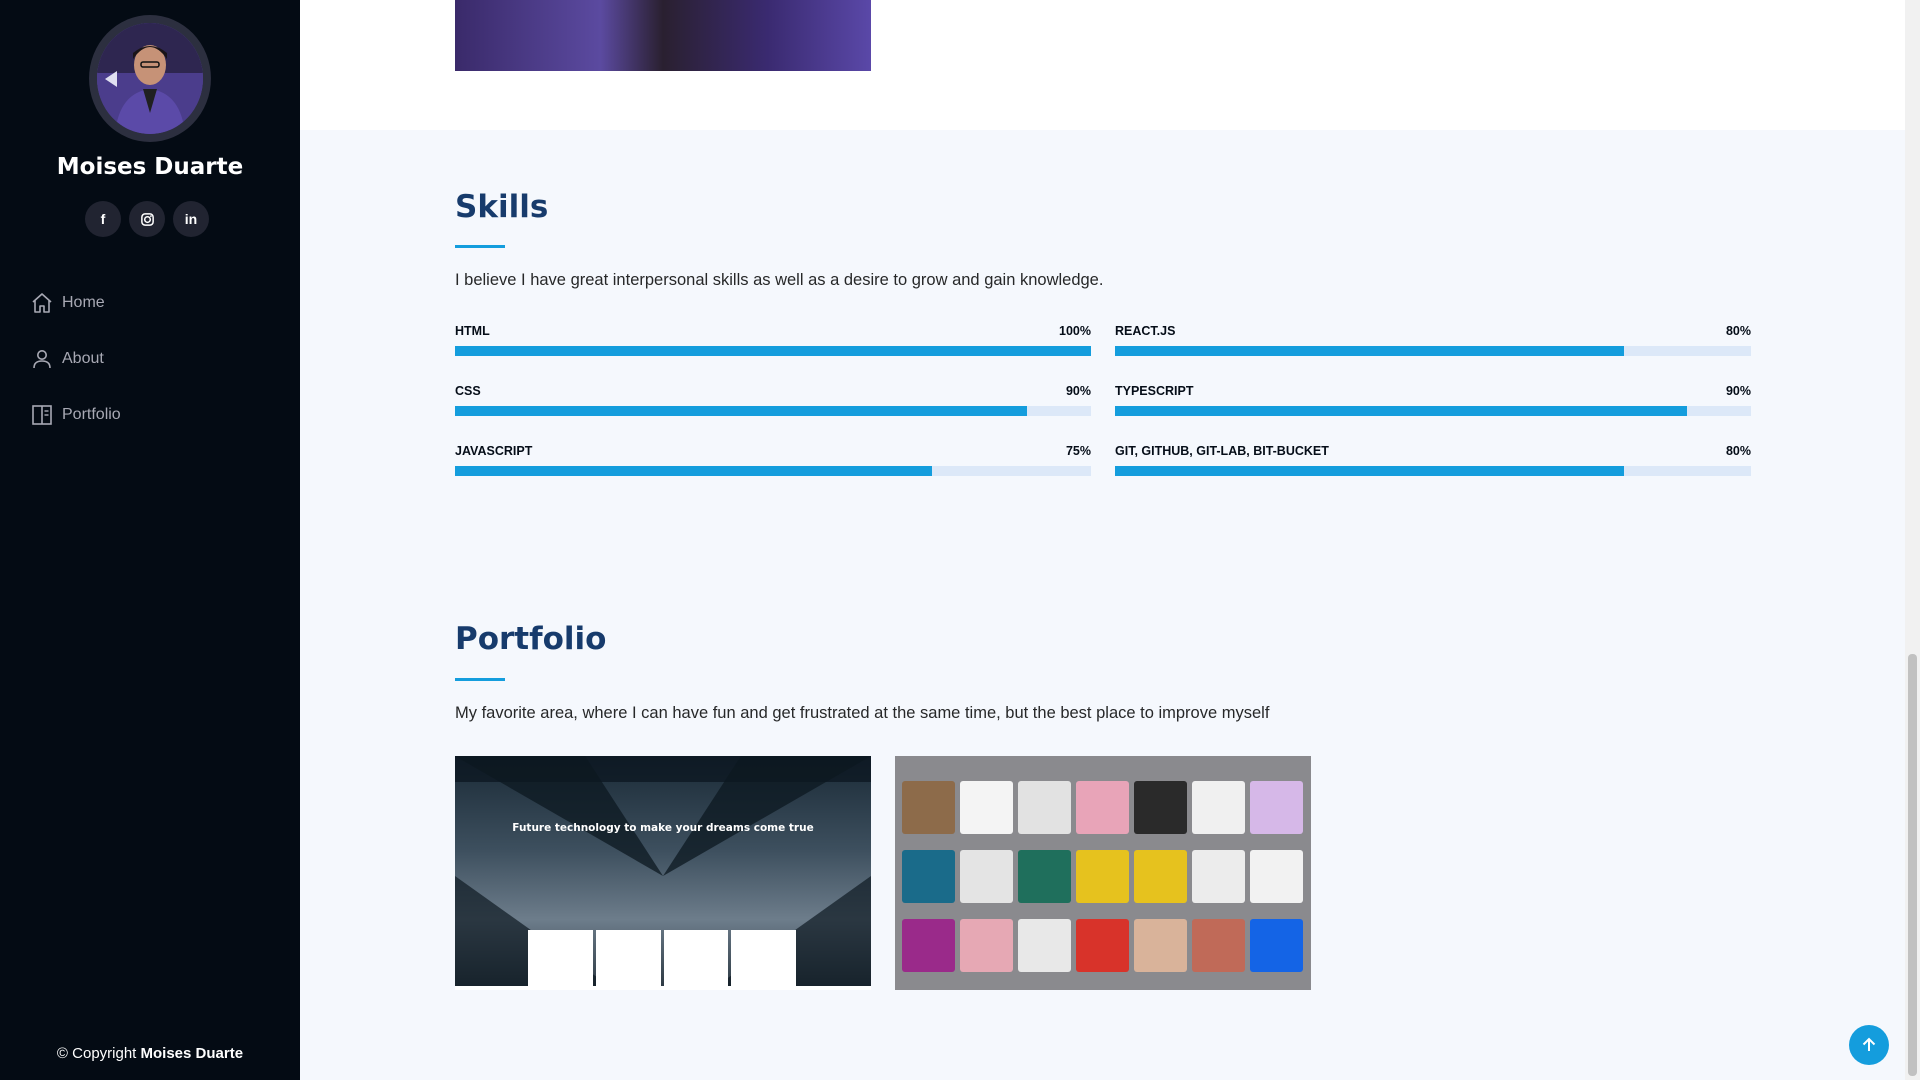 The width and height of the screenshot is (1920, 1080). What do you see at coordinates (103, 219) in the screenshot?
I see `facebook-icon: f` at bounding box center [103, 219].